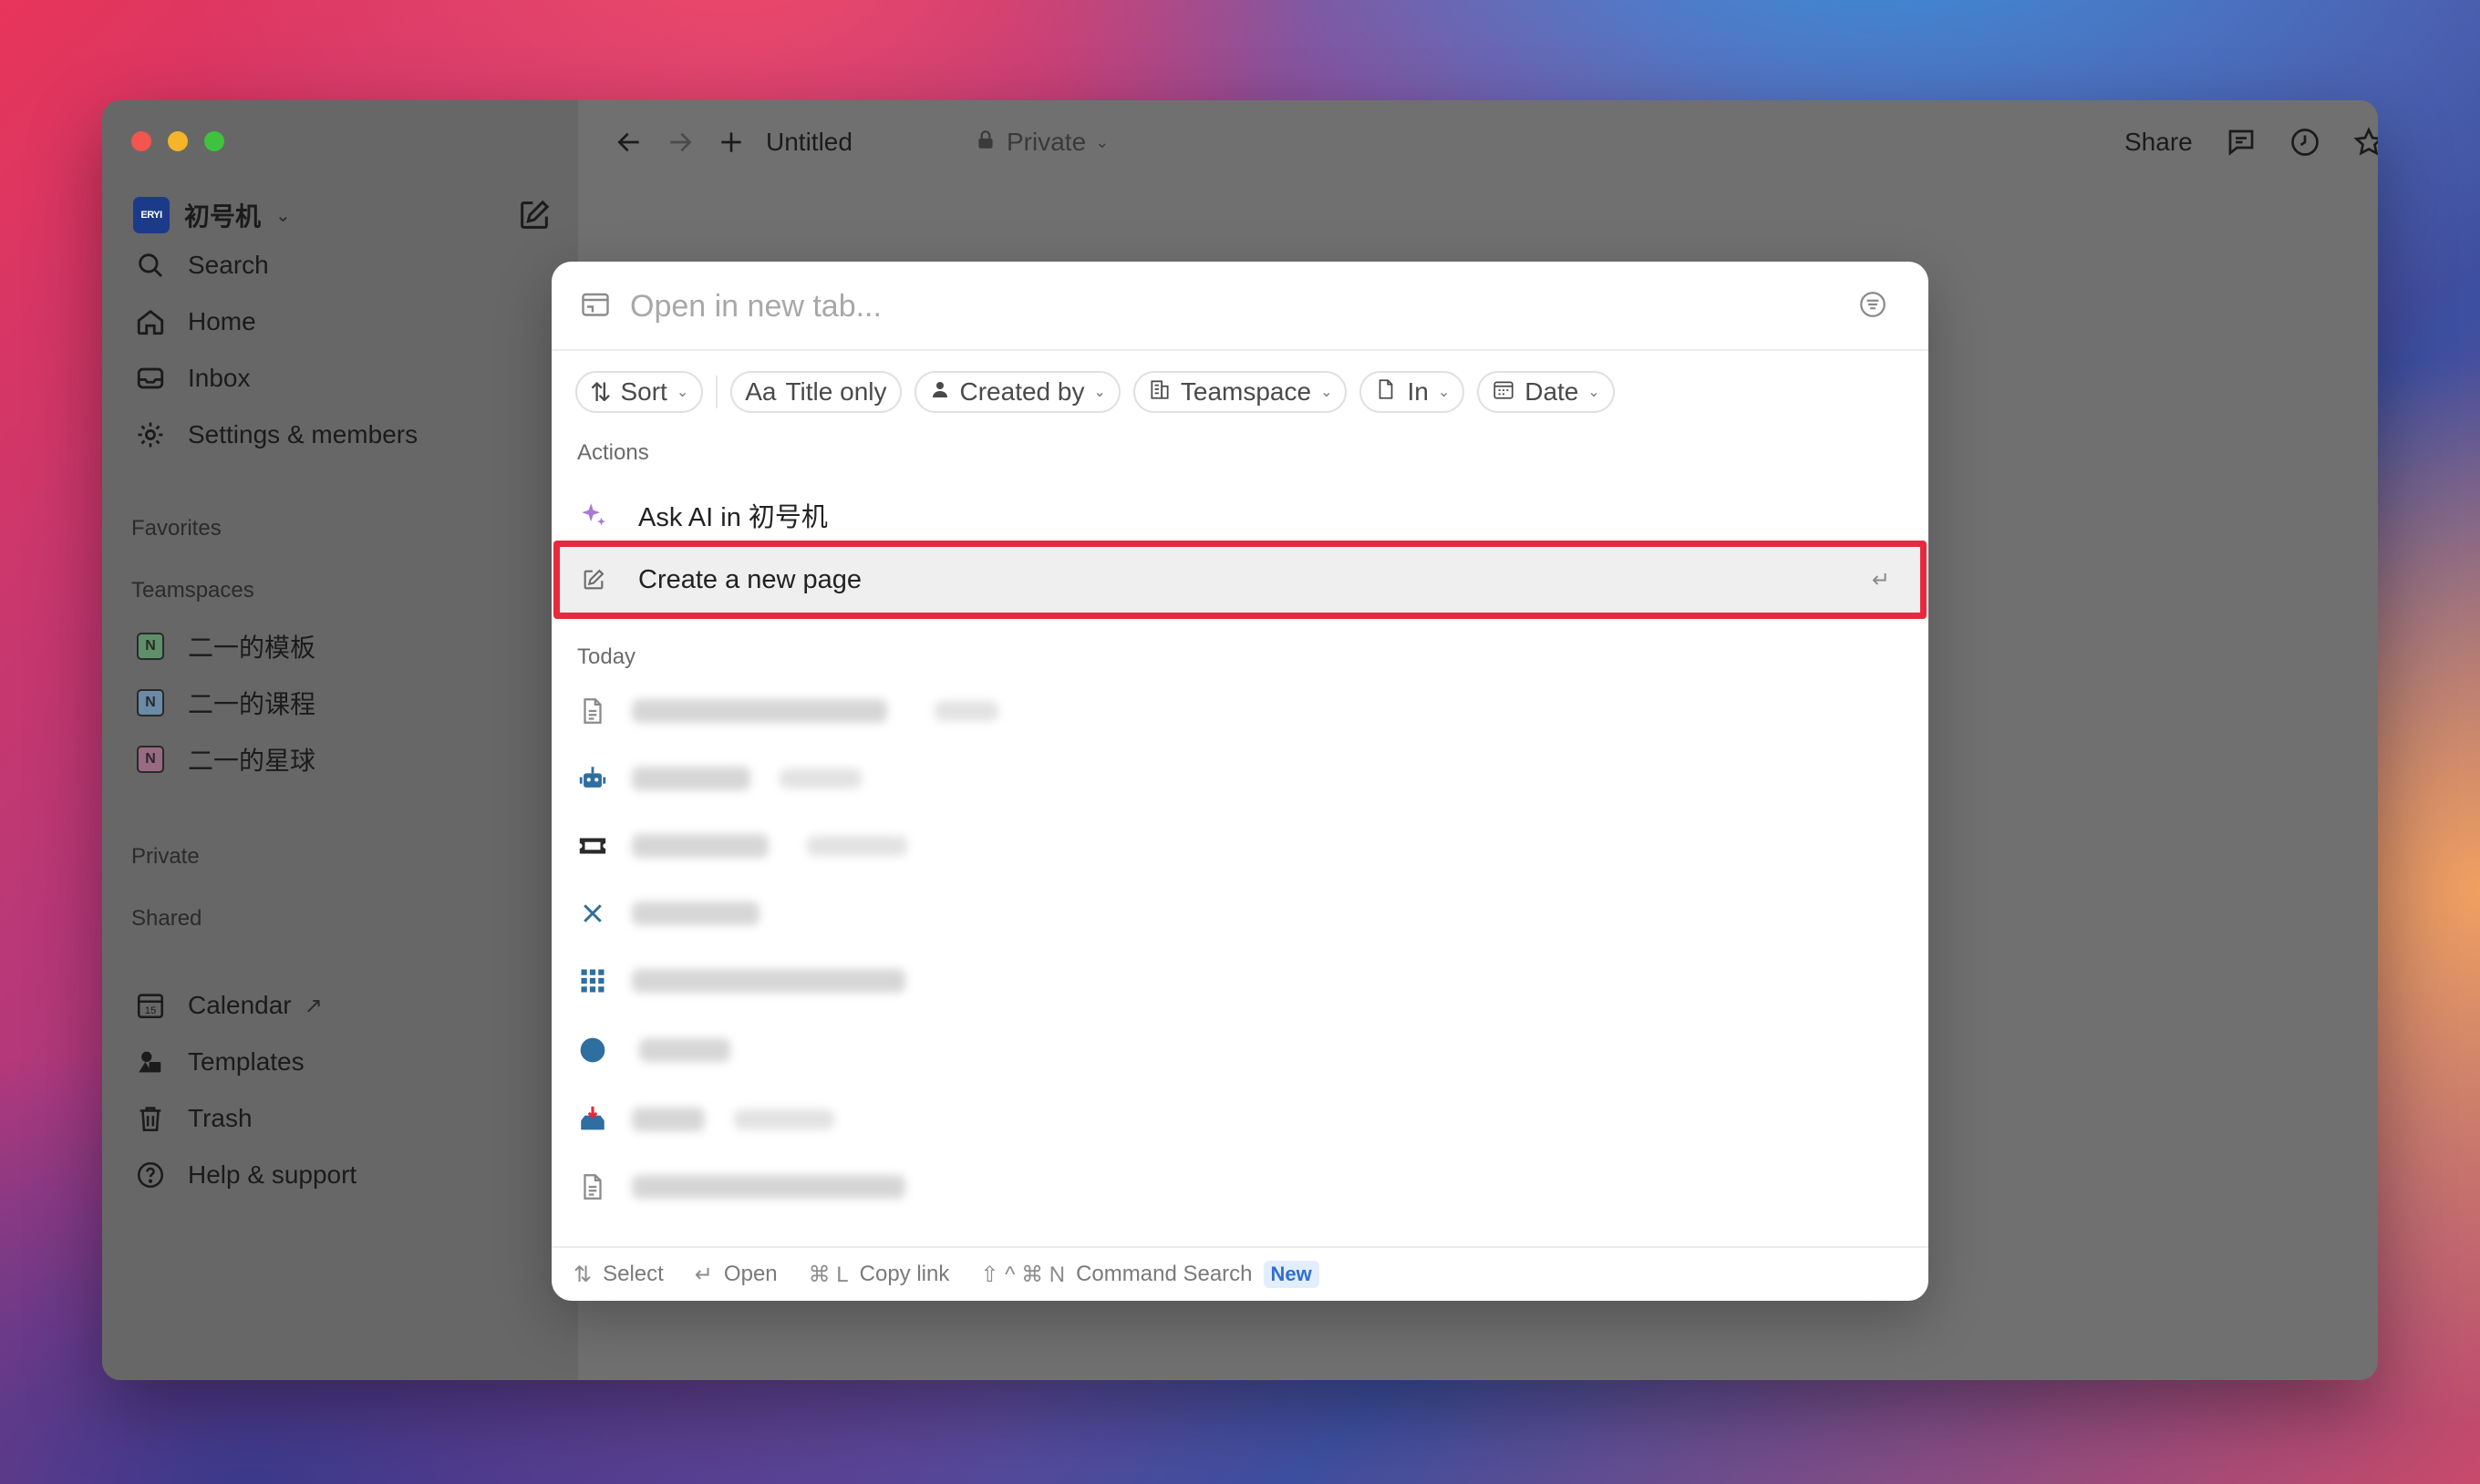 This screenshot has width=2480, height=1484. What do you see at coordinates (252, 761) in the screenshot?
I see `sidebar-item-label: 二一的星球` at bounding box center [252, 761].